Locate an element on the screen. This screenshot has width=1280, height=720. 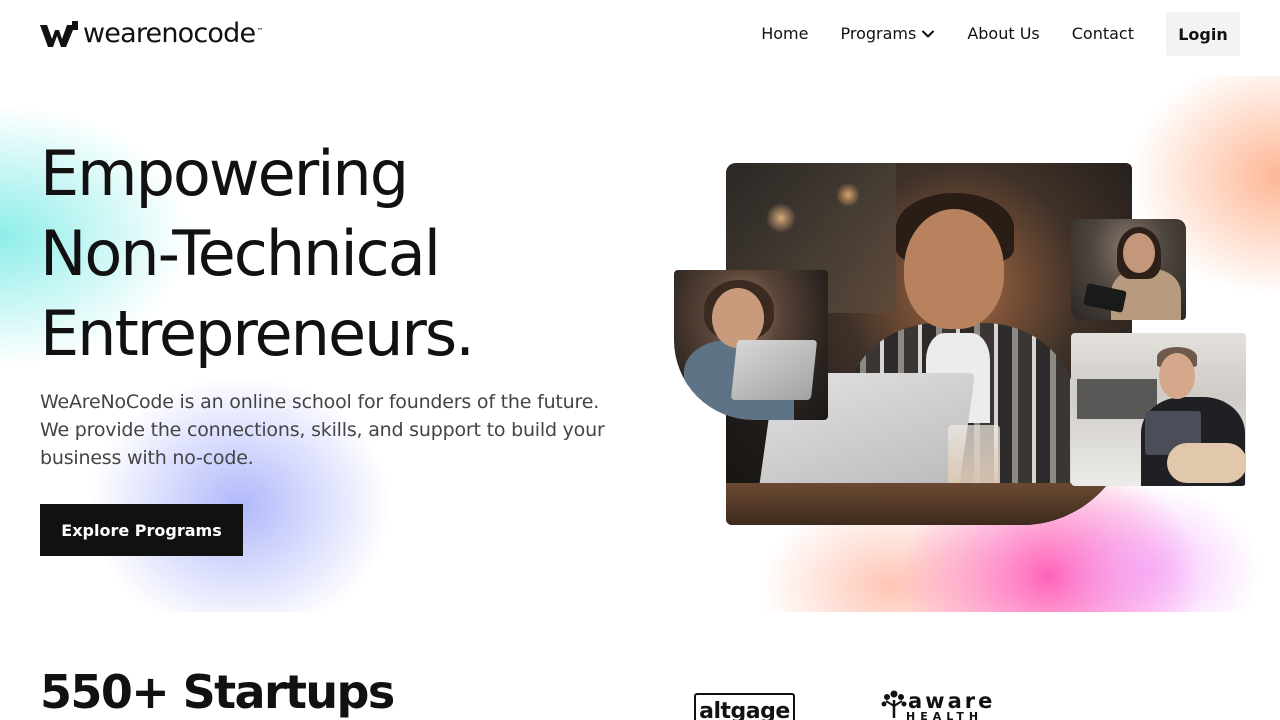
hero-photo-left is located at coordinates (751, 345).